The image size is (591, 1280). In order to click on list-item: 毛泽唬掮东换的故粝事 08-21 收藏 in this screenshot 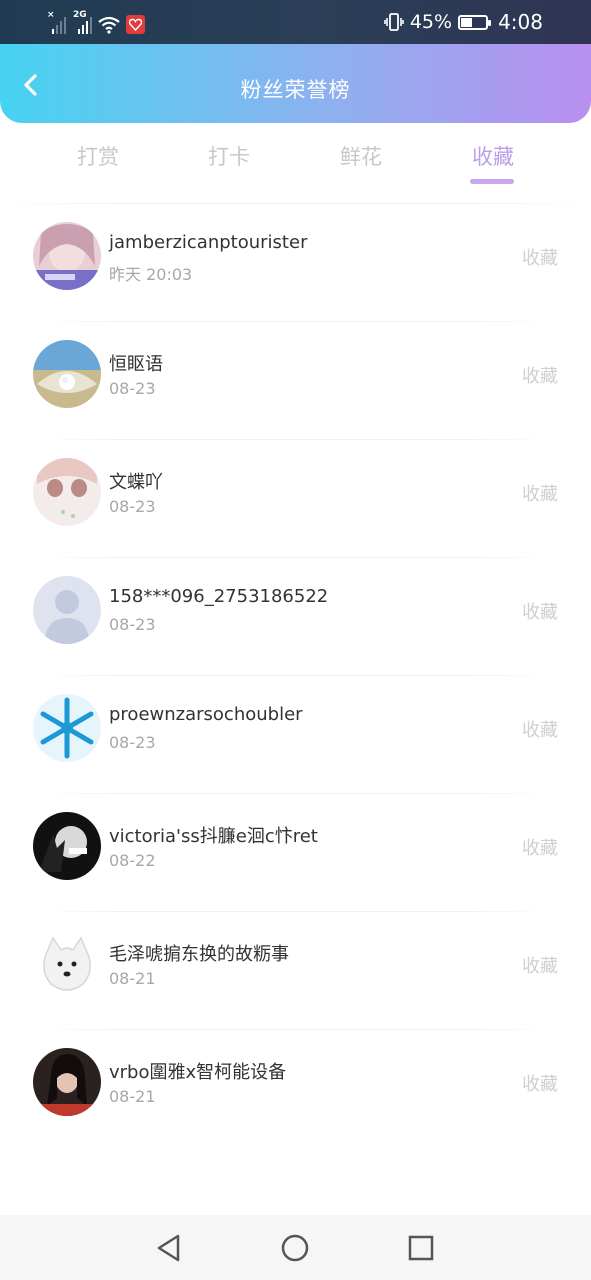, I will do `click(295, 971)`.